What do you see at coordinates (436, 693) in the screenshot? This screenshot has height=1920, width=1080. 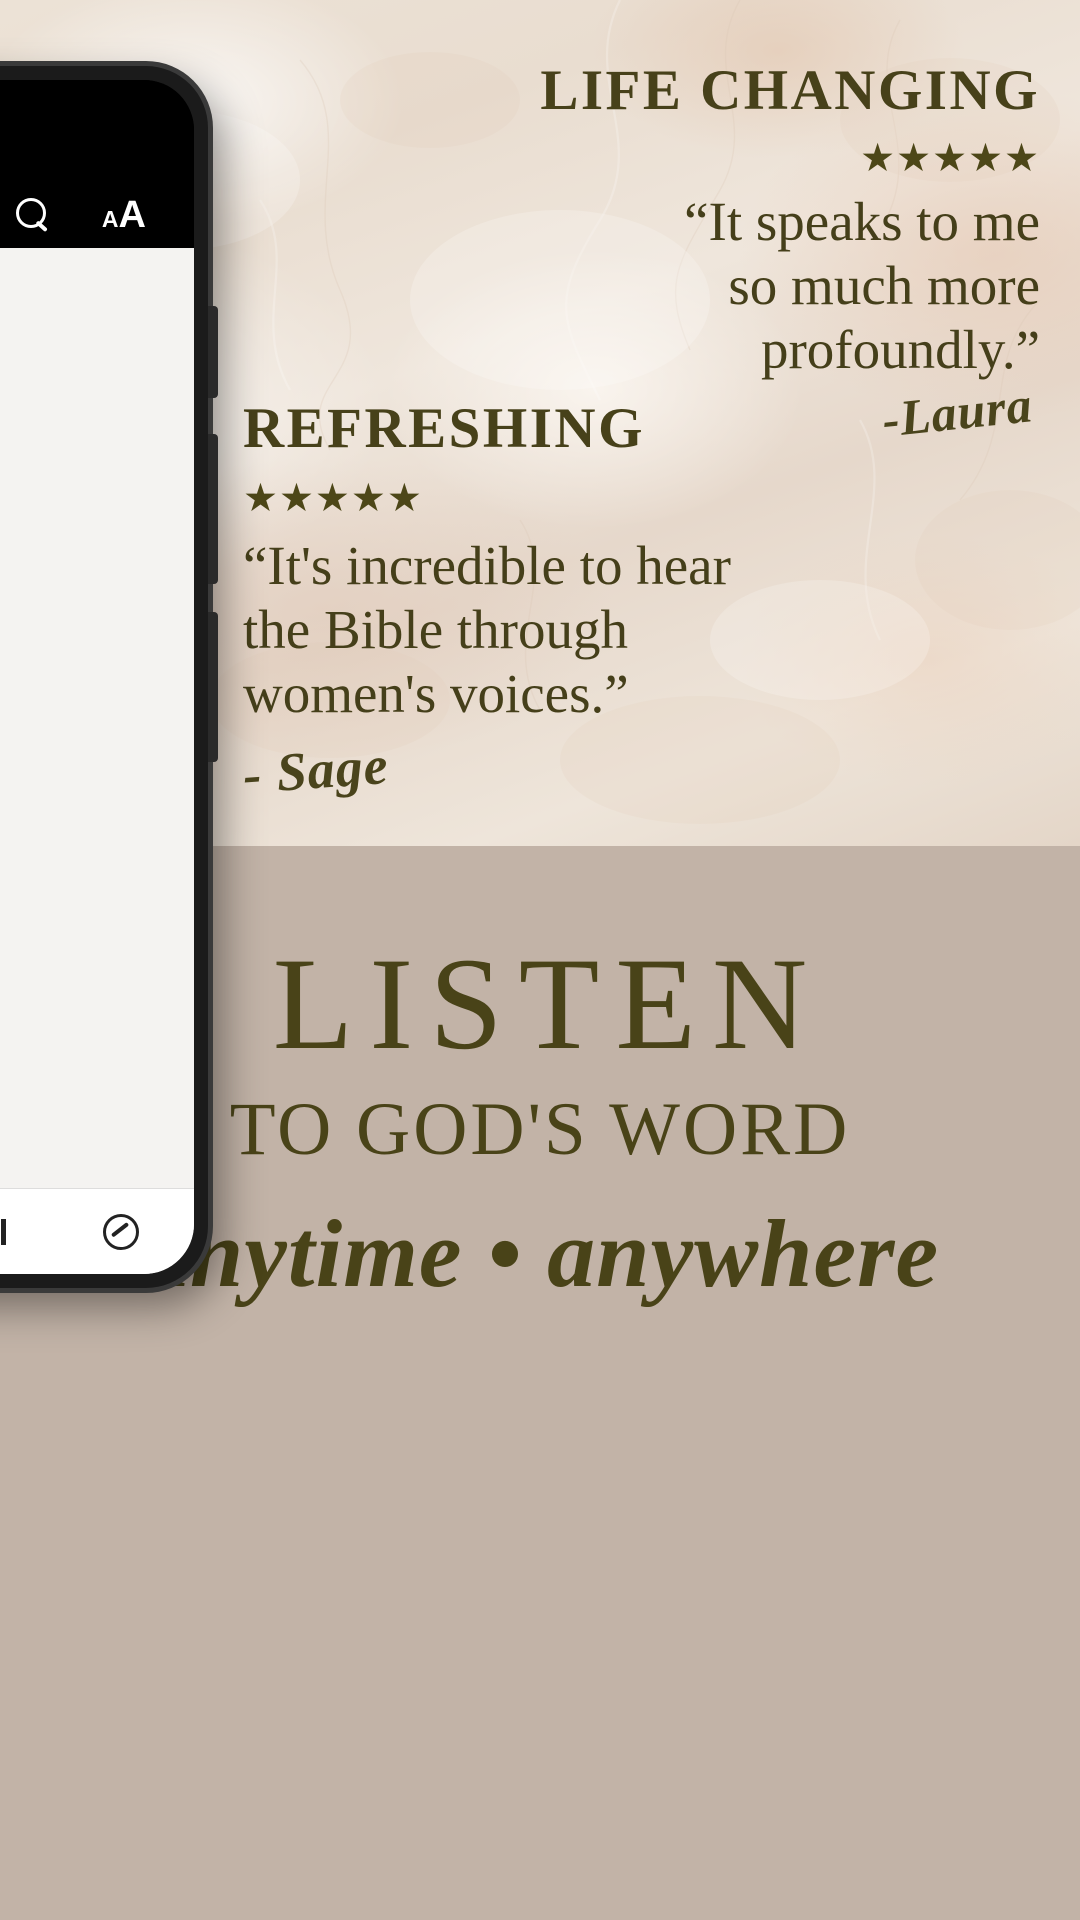 I see `quote-line: women's voices.”` at bounding box center [436, 693].